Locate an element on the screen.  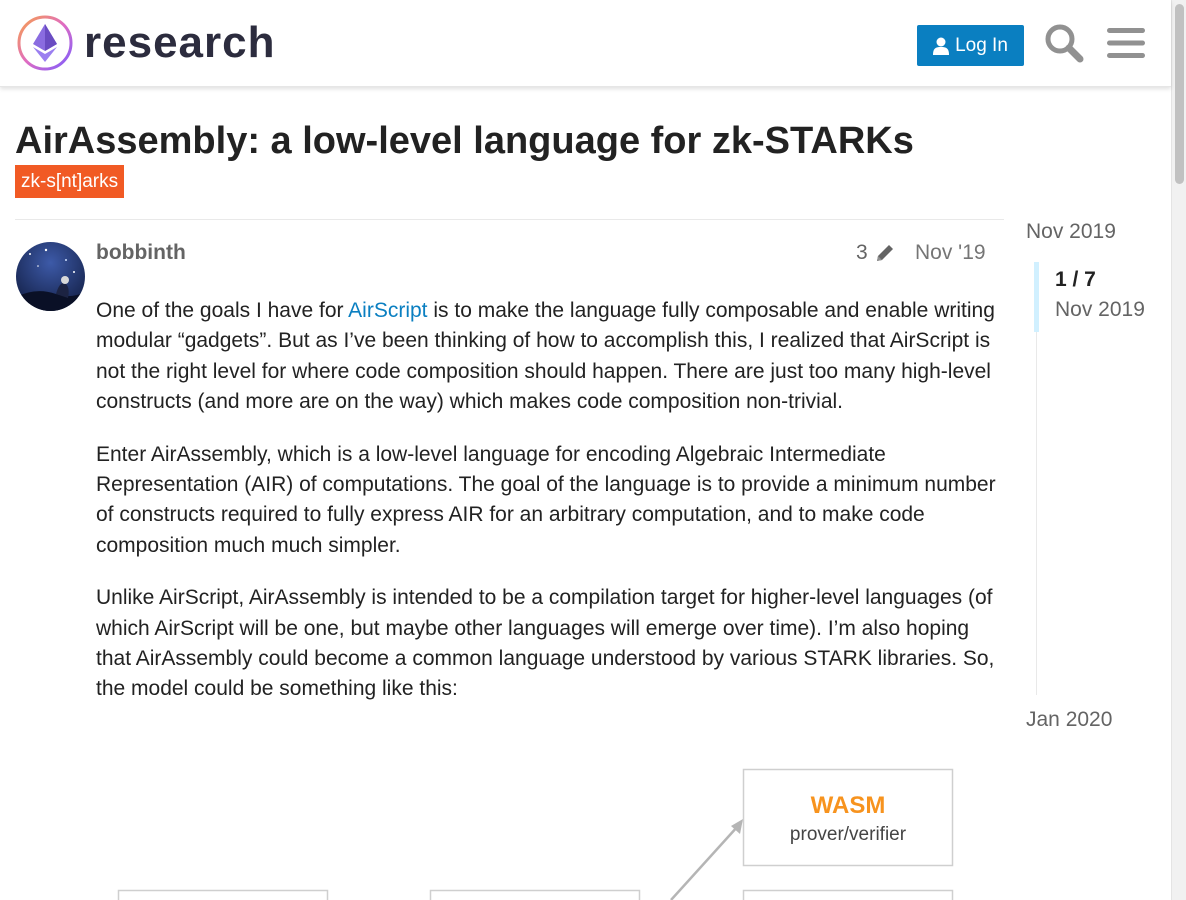
timeline-end-date: Jan 2020 is located at coordinates (1069, 720).